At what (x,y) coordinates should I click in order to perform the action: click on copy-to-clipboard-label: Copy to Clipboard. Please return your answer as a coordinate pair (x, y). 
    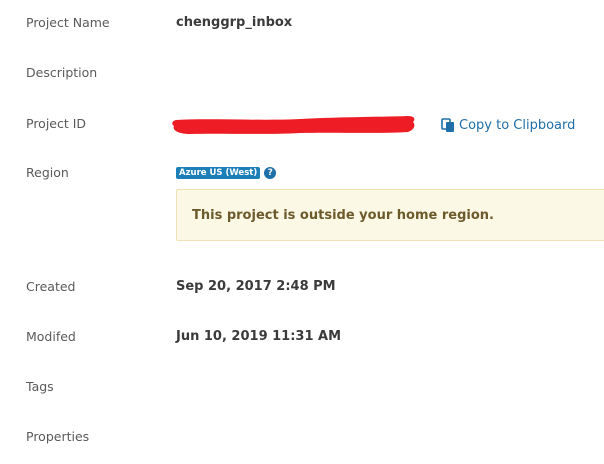
    Looking at the image, I should click on (517, 125).